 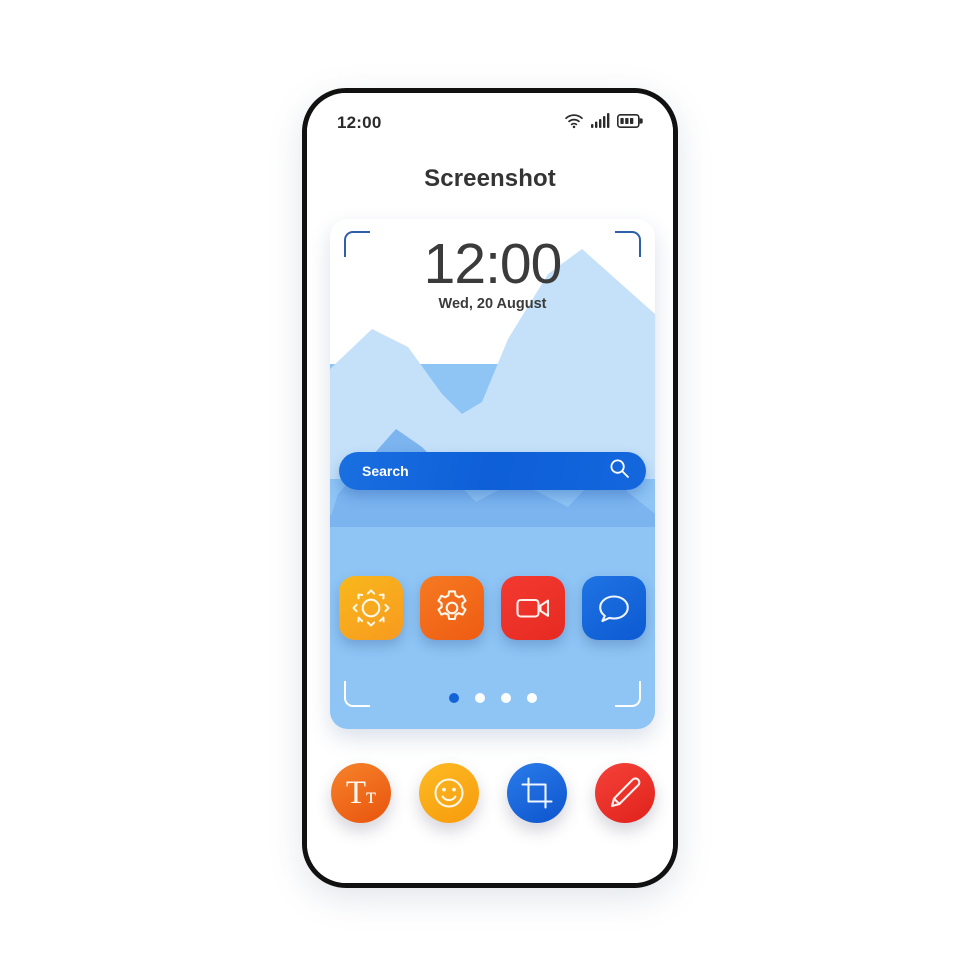 I want to click on search-icon, so click(x=619, y=471).